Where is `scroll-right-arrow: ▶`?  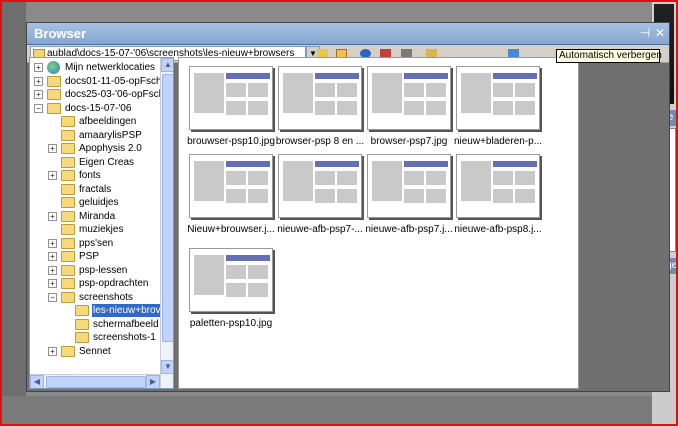
scroll-right-arrow: ▶ is located at coordinates (153, 381).